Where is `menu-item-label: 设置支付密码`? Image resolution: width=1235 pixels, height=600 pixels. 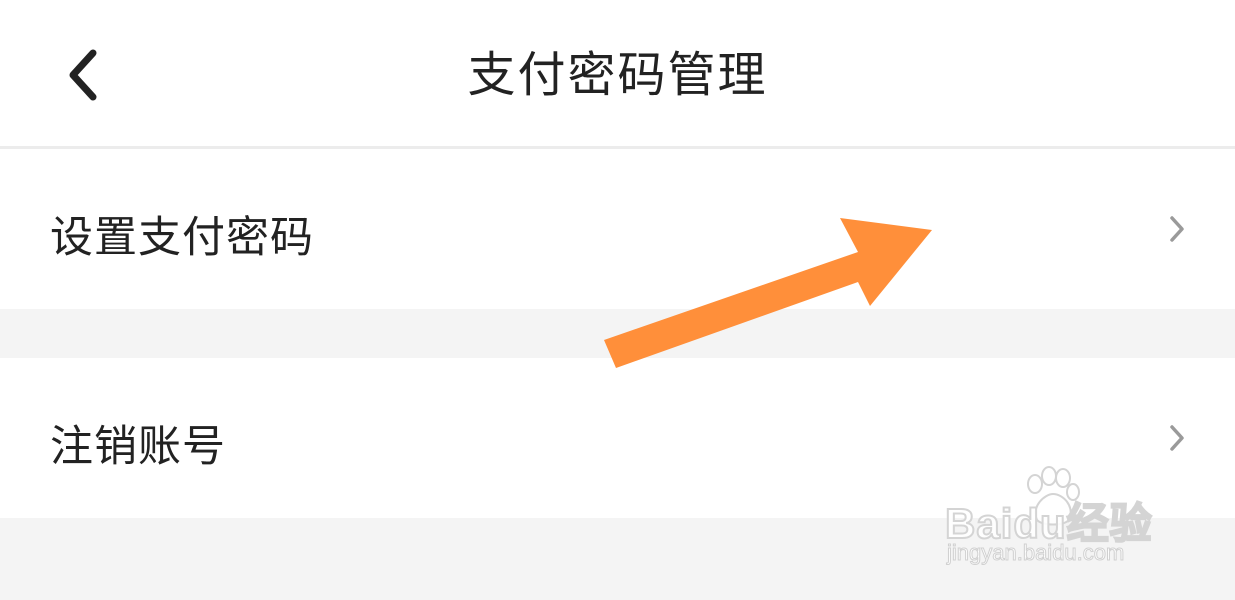
menu-item-label: 设置支付密码 is located at coordinates (182, 238).